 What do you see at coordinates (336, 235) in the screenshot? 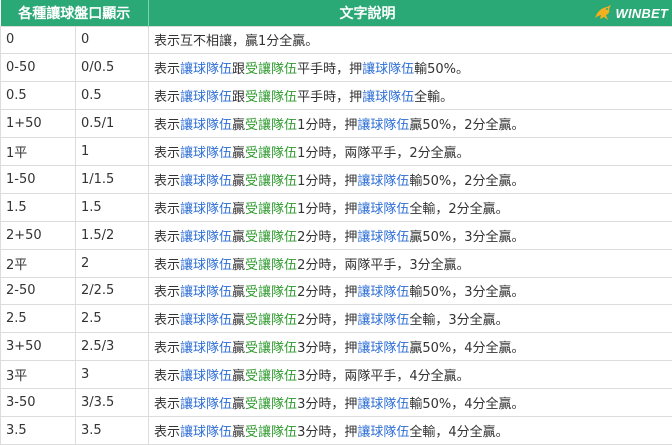
I see `table-row: 2+50 1.5/2 表示讓球隊伍贏受讓隊伍2分時，押讓球隊伍贏50%，3分全贏。` at bounding box center [336, 235].